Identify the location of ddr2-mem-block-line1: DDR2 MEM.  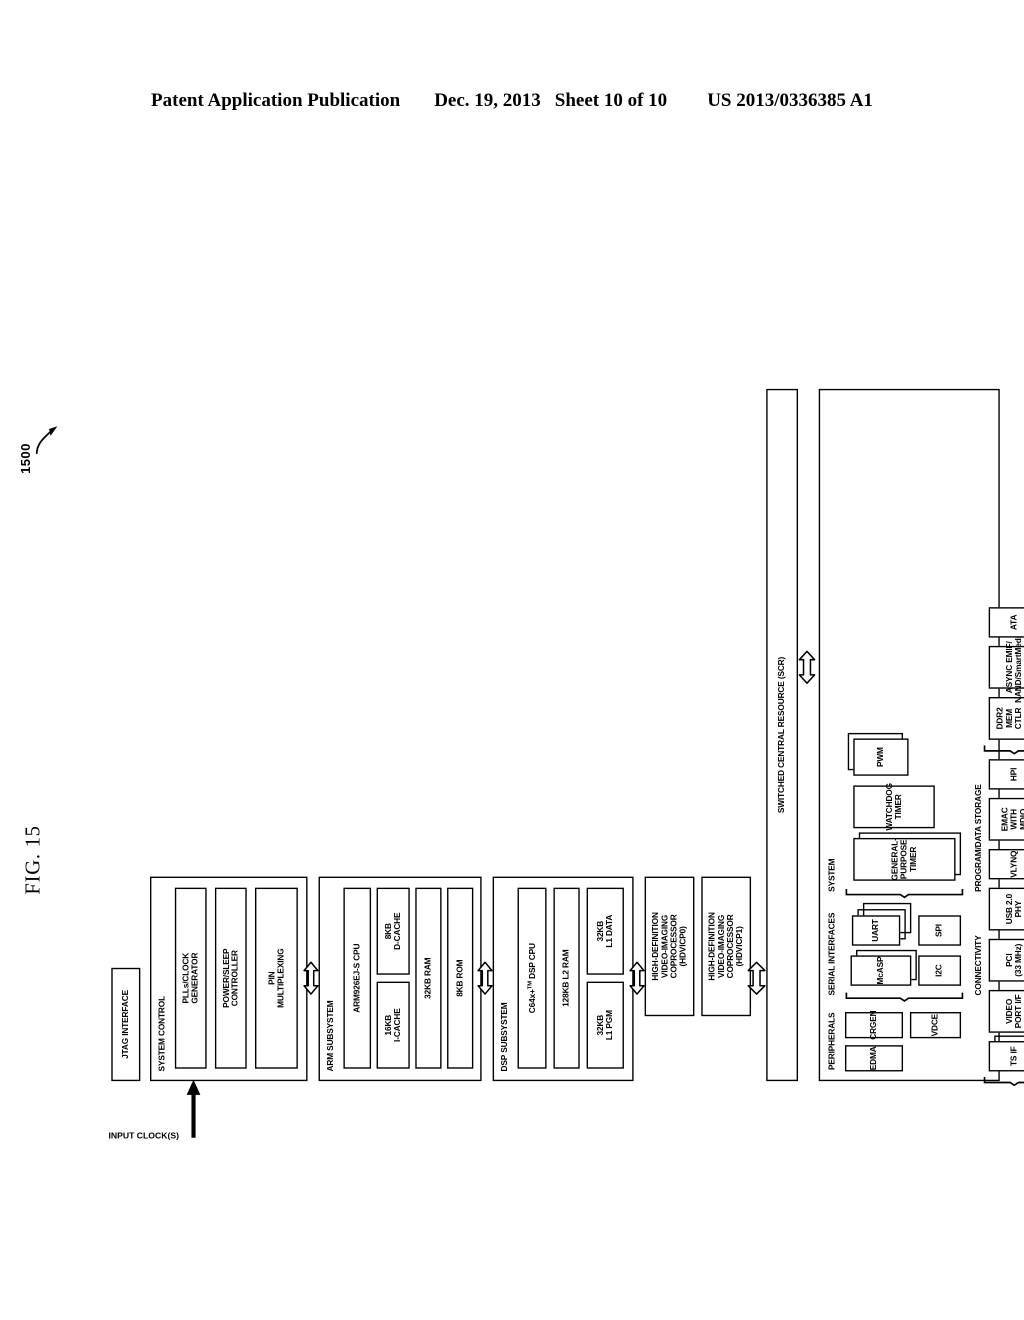
(1004, 718).